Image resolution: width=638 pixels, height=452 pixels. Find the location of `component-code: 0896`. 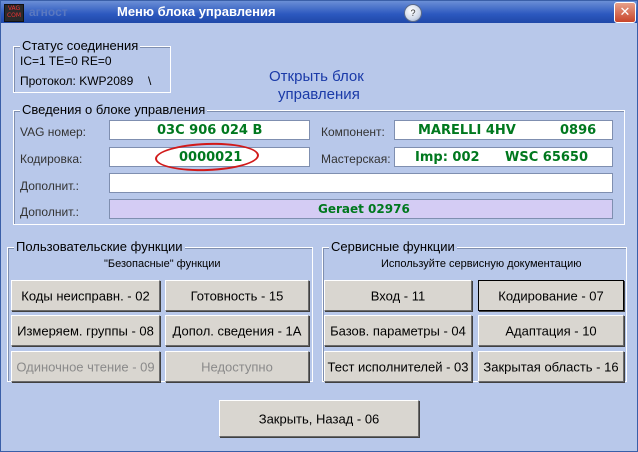

component-code: 0896 is located at coordinates (578, 130).